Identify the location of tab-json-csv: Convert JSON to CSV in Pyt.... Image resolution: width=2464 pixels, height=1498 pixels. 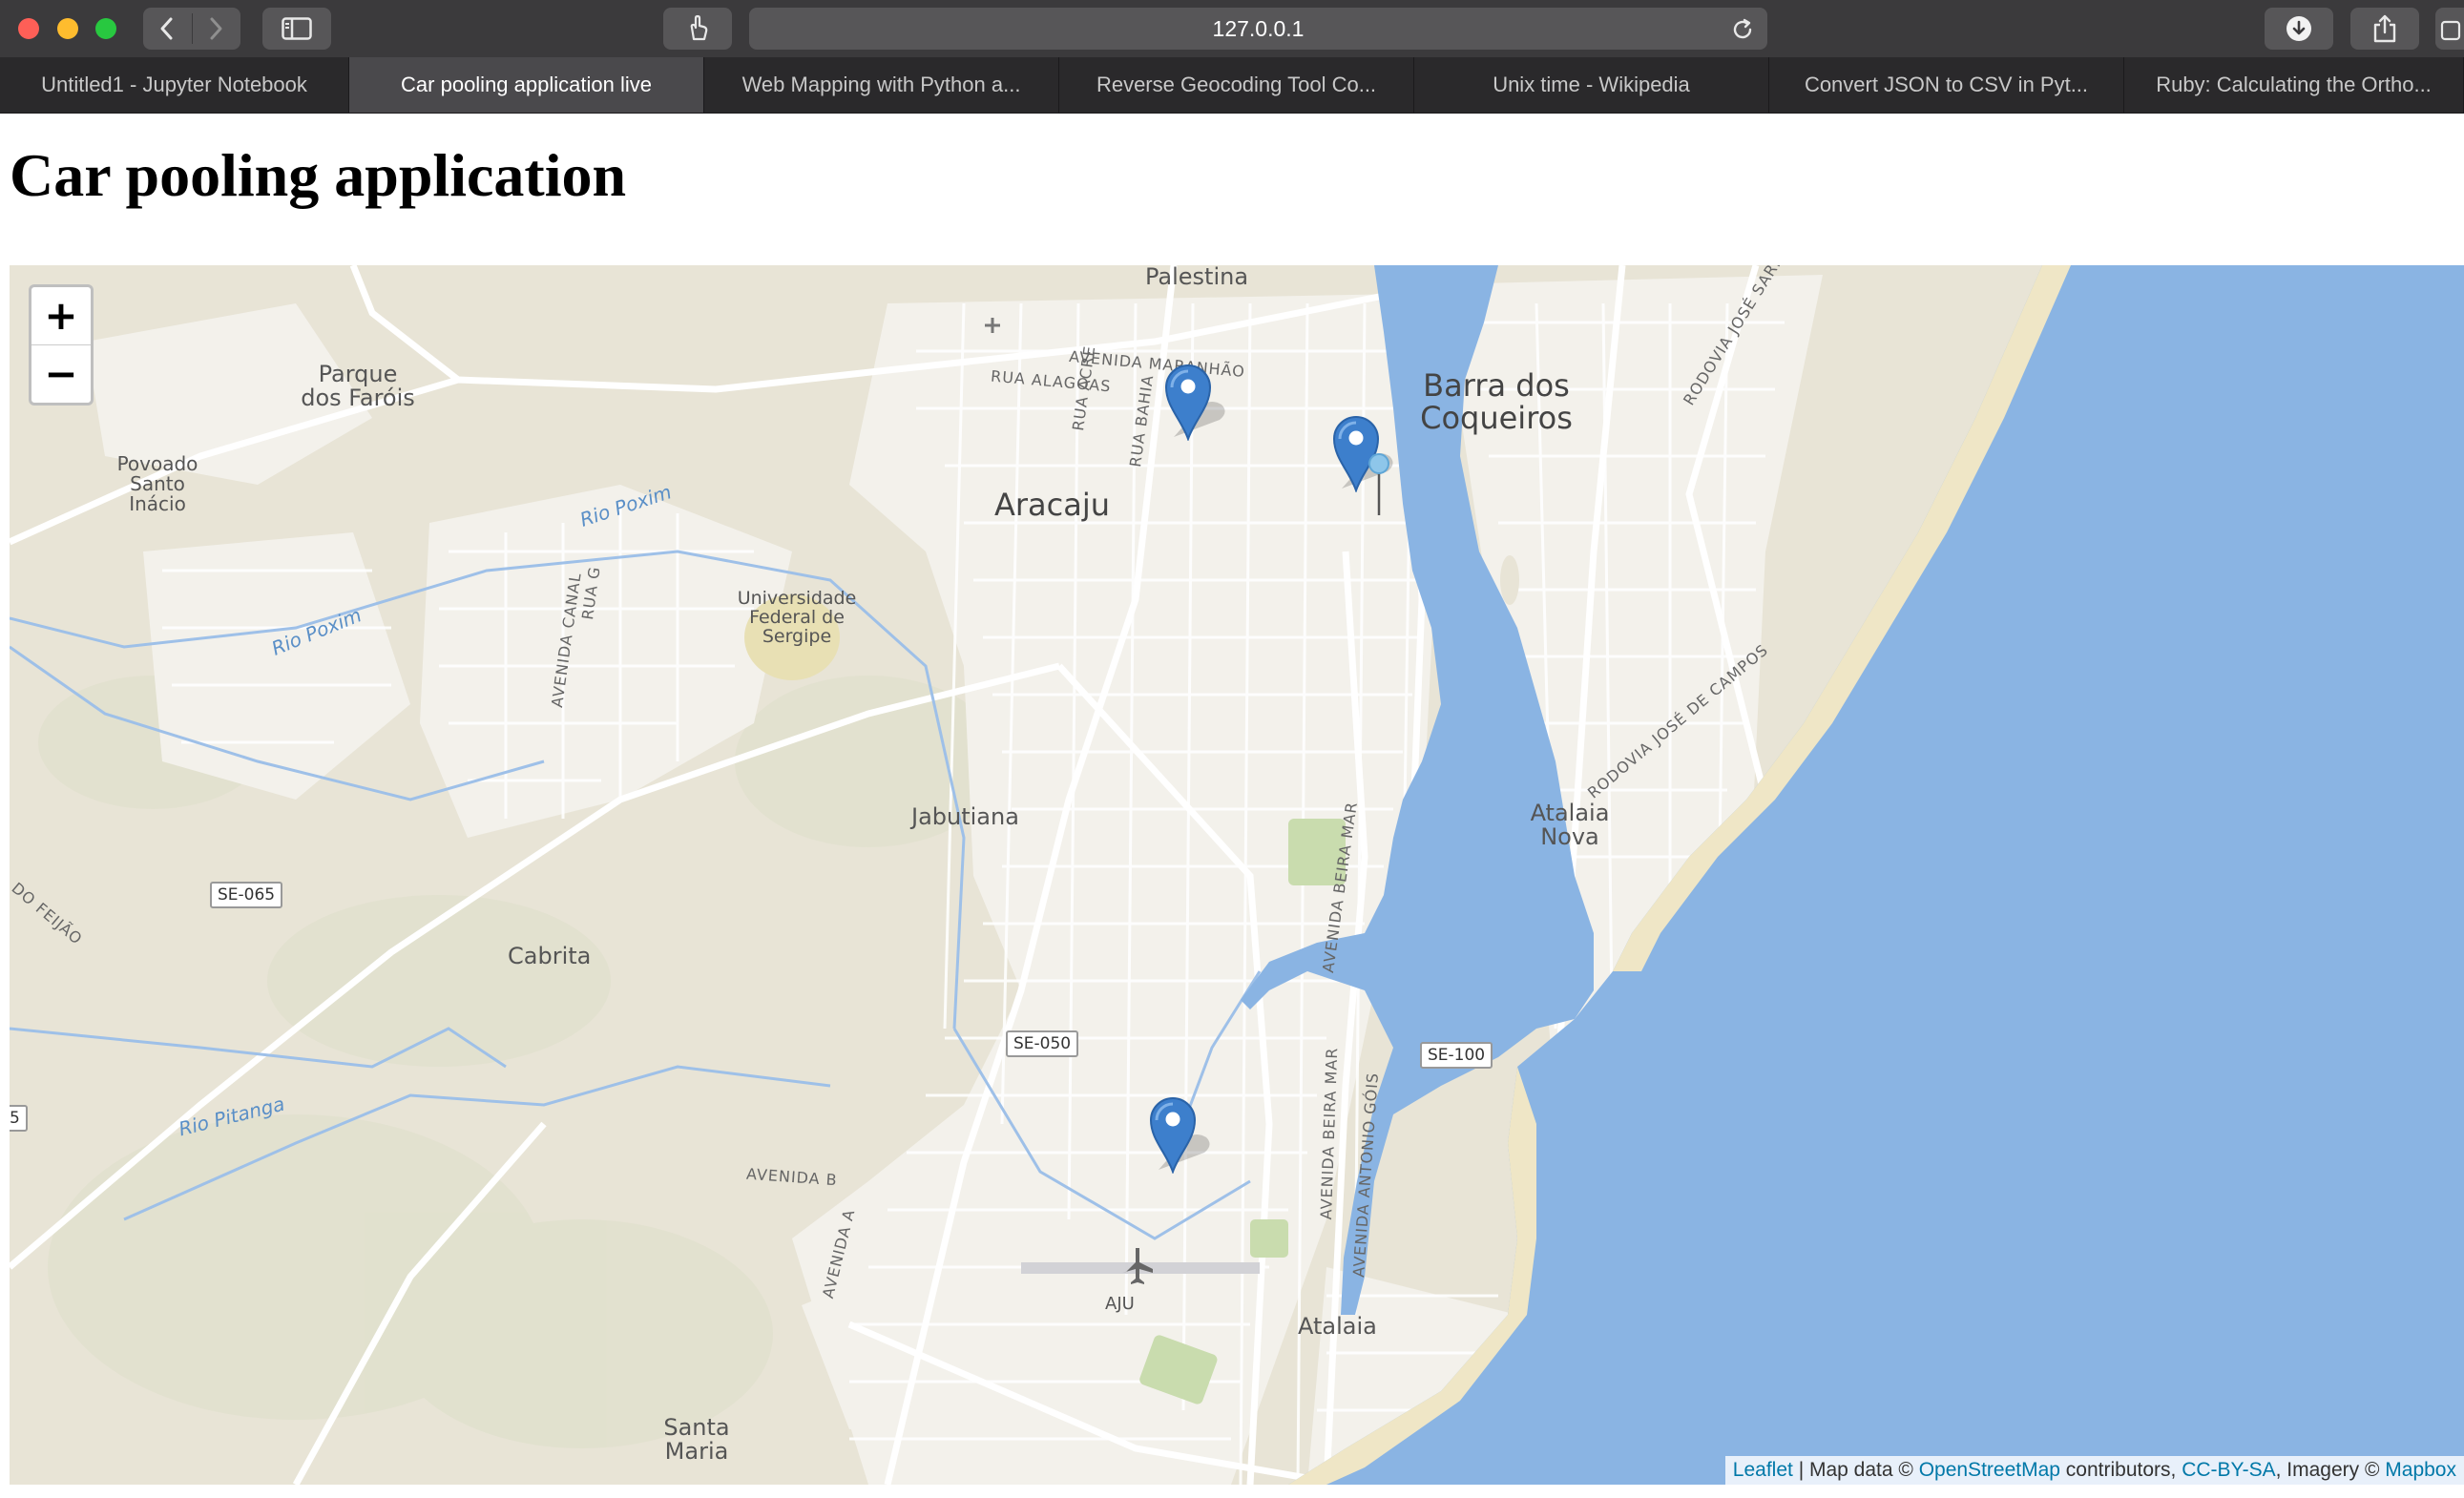
(1947, 85).